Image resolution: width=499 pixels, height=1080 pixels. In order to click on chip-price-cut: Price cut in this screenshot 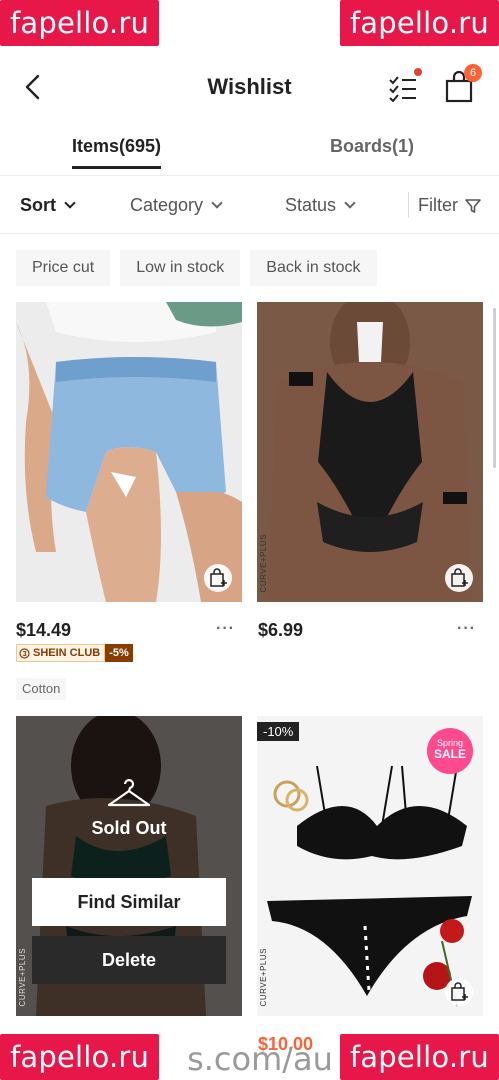, I will do `click(63, 268)`.